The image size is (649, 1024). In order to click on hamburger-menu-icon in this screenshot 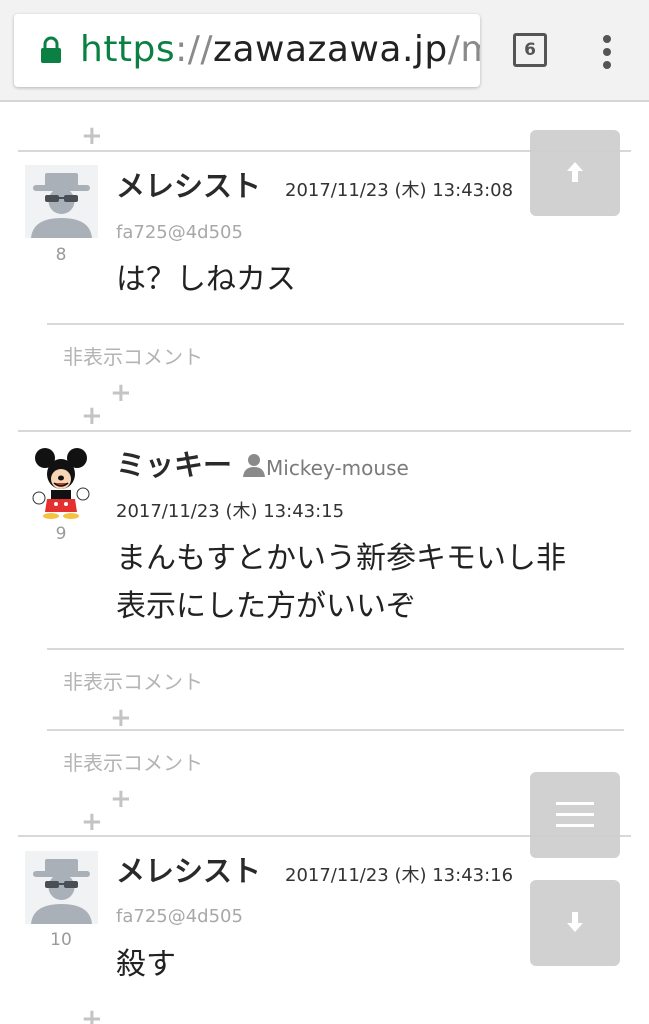, I will do `click(575, 814)`.